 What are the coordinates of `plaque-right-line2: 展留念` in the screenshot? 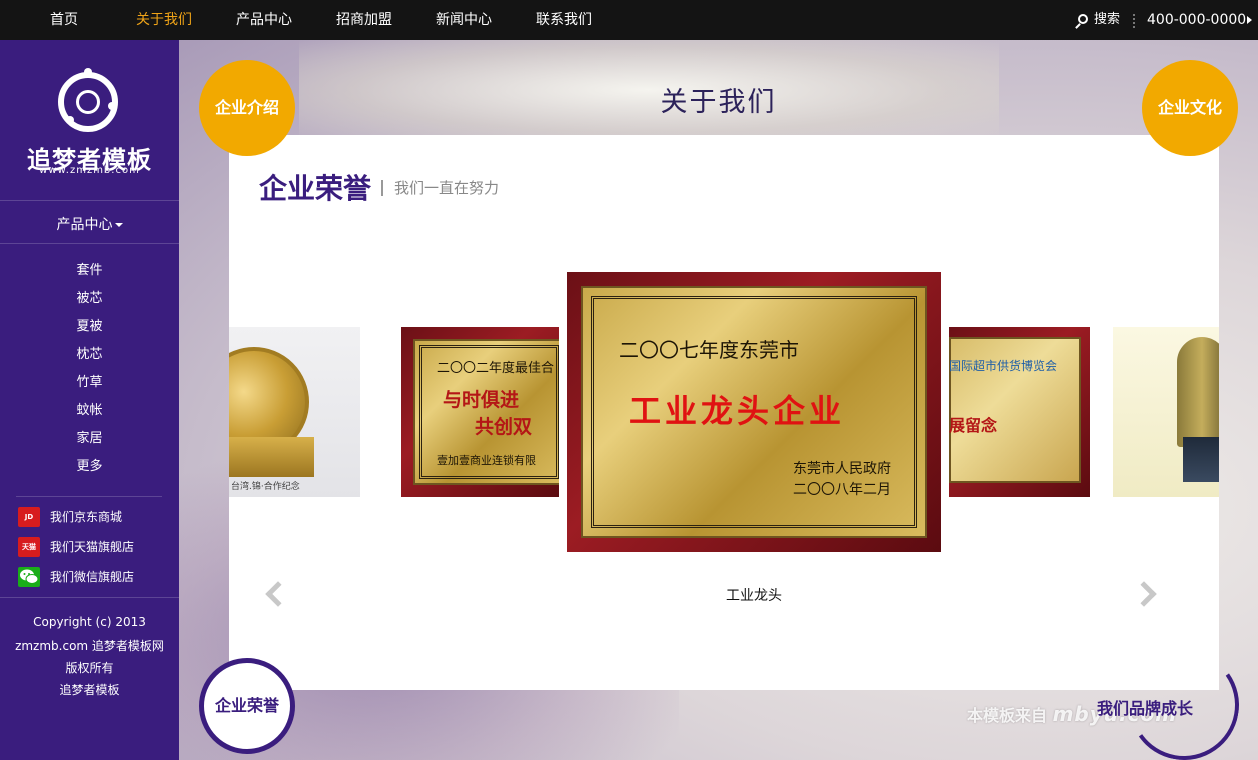 It's located at (973, 425).